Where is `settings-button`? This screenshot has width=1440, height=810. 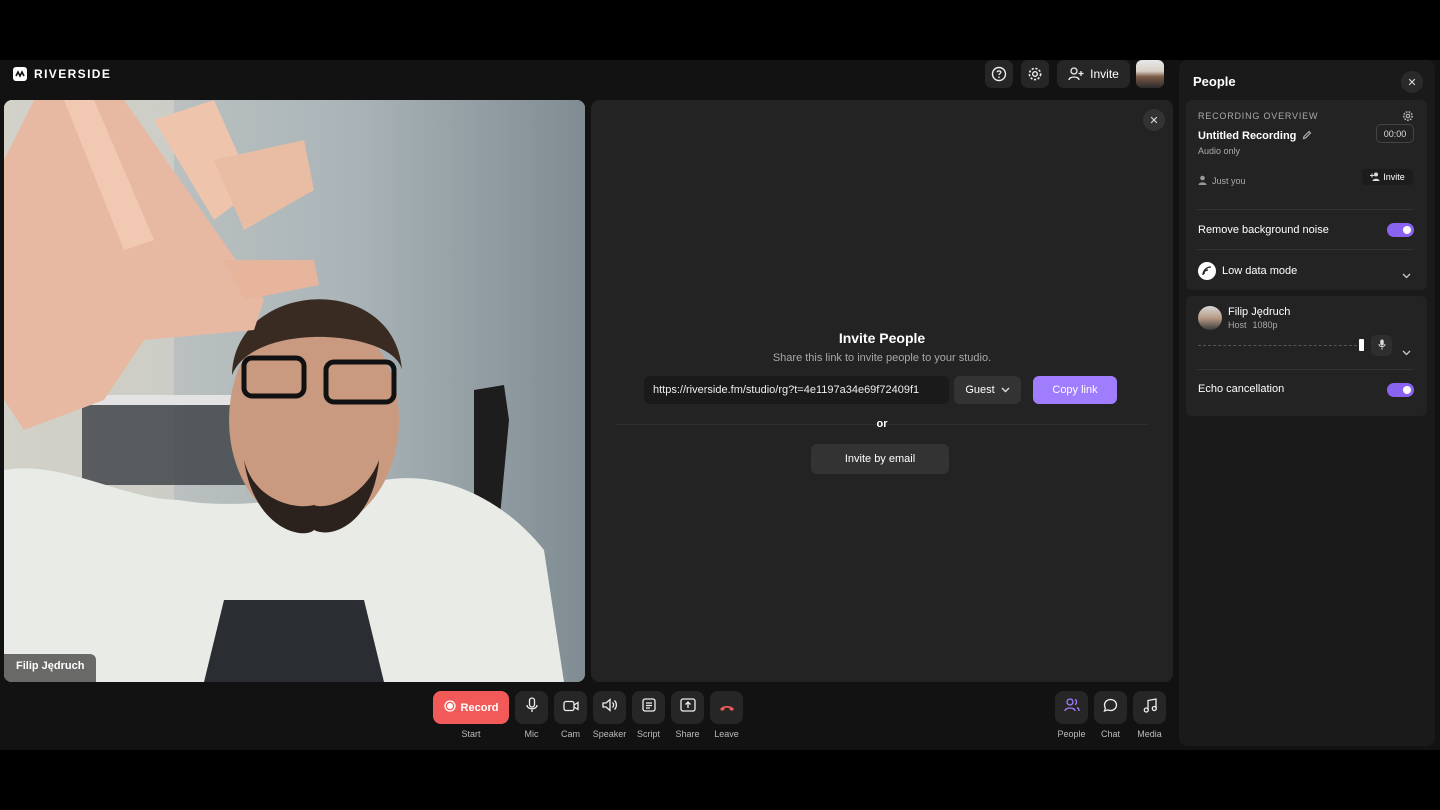 settings-button is located at coordinates (1035, 74).